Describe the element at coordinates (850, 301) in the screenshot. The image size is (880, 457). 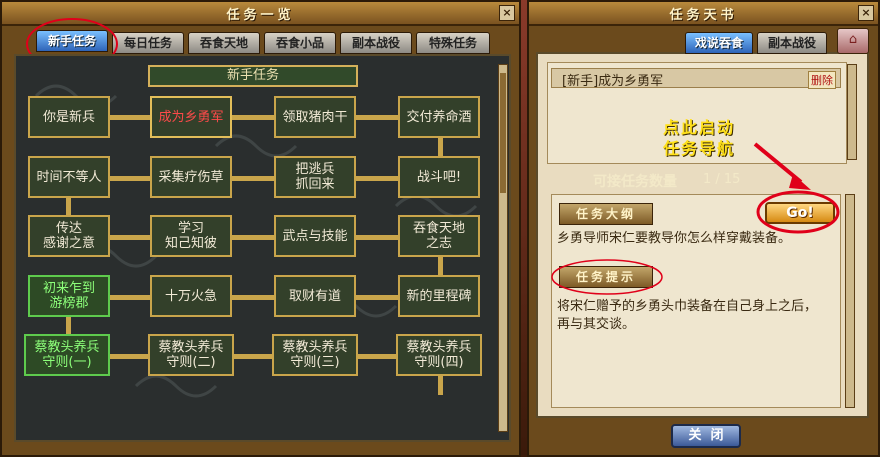
I see `detail-scrollbar` at that location.